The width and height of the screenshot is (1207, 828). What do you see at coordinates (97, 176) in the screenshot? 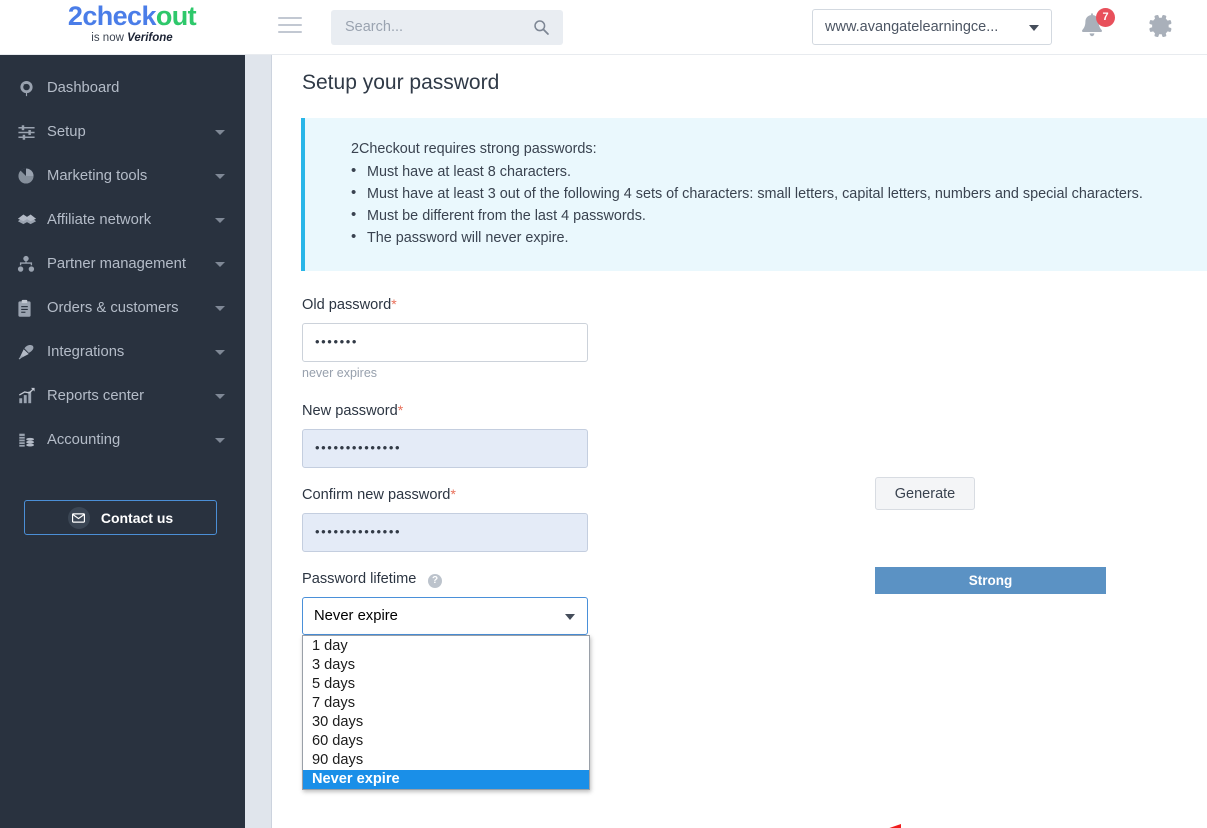
I see `sidebar-item-label: Marketing tools` at bounding box center [97, 176].